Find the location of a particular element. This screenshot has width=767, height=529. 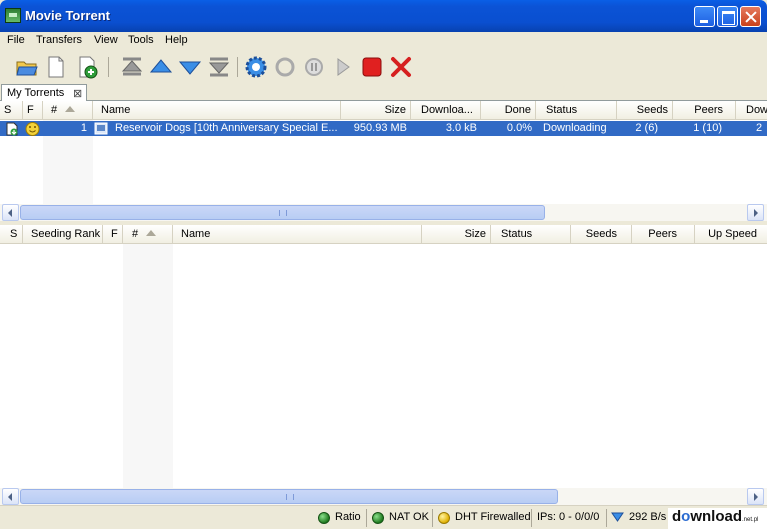

row-down-speed: 2 is located at coordinates (759, 128).